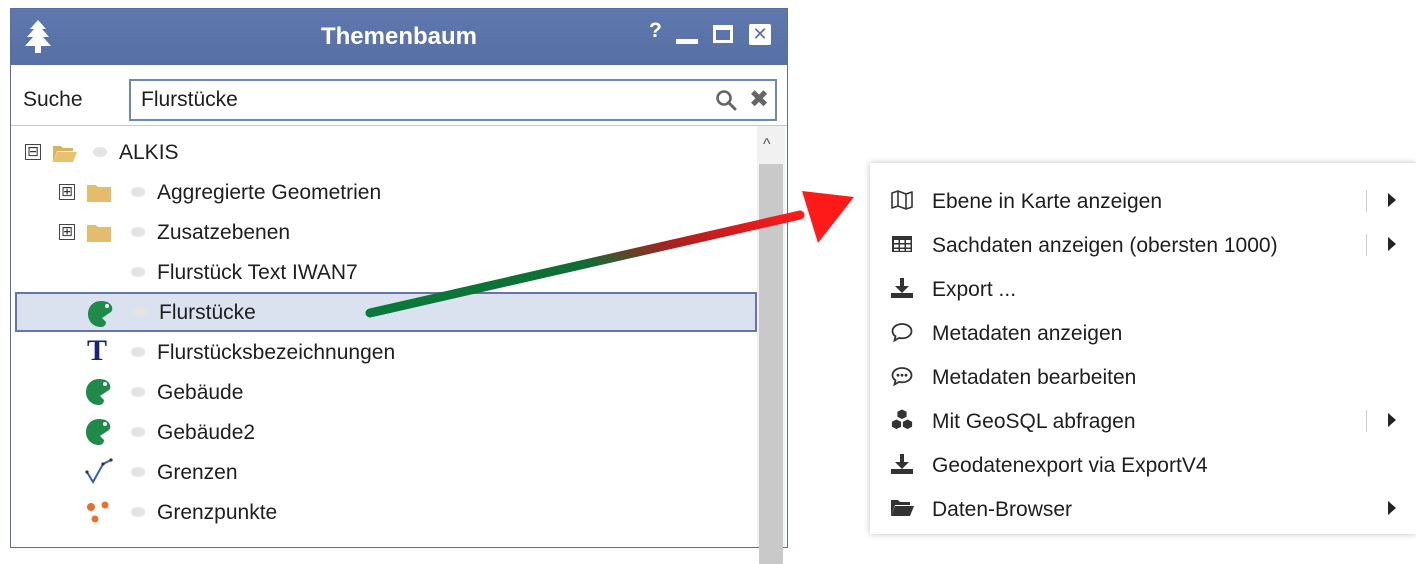 The width and height of the screenshot is (1416, 564). I want to click on menu-item-sachdaten-anzeigen: Sachdaten anzeigen (obersten 1000), so click(1143, 244).